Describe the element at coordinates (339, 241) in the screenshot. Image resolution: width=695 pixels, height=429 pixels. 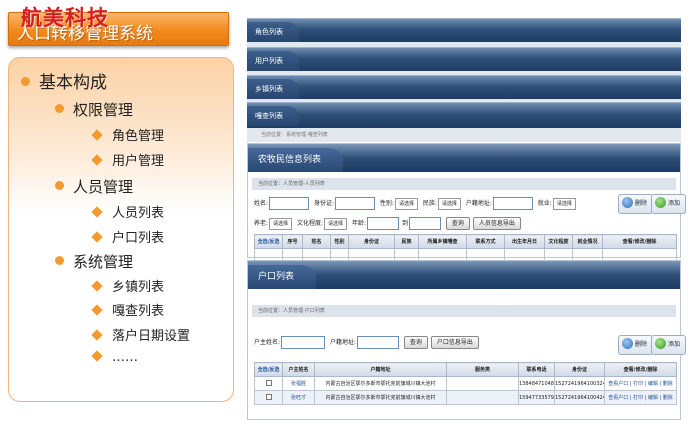
I see `col-gender: 性别` at that location.